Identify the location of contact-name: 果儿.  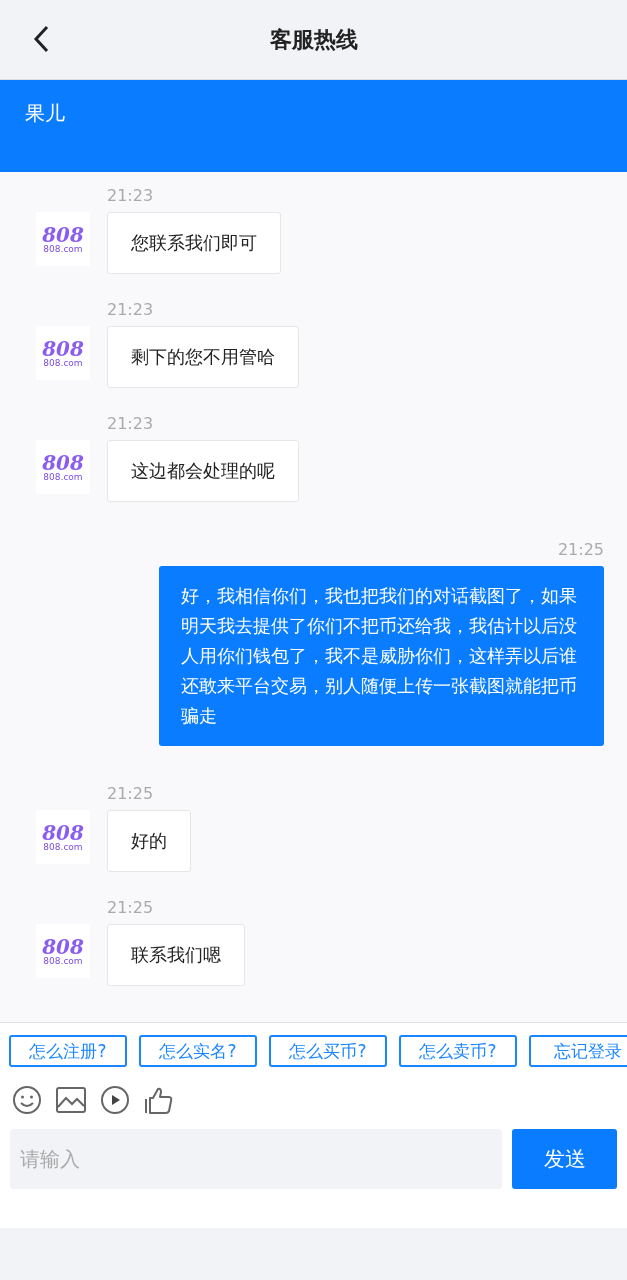
(45, 113).